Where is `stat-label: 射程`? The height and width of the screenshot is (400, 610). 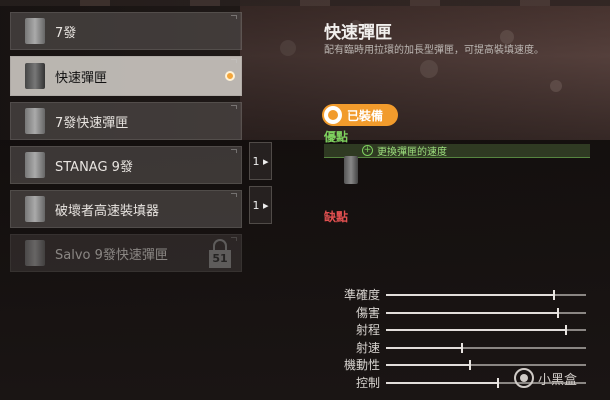
stat-label: 射程 is located at coordinates (367, 330).